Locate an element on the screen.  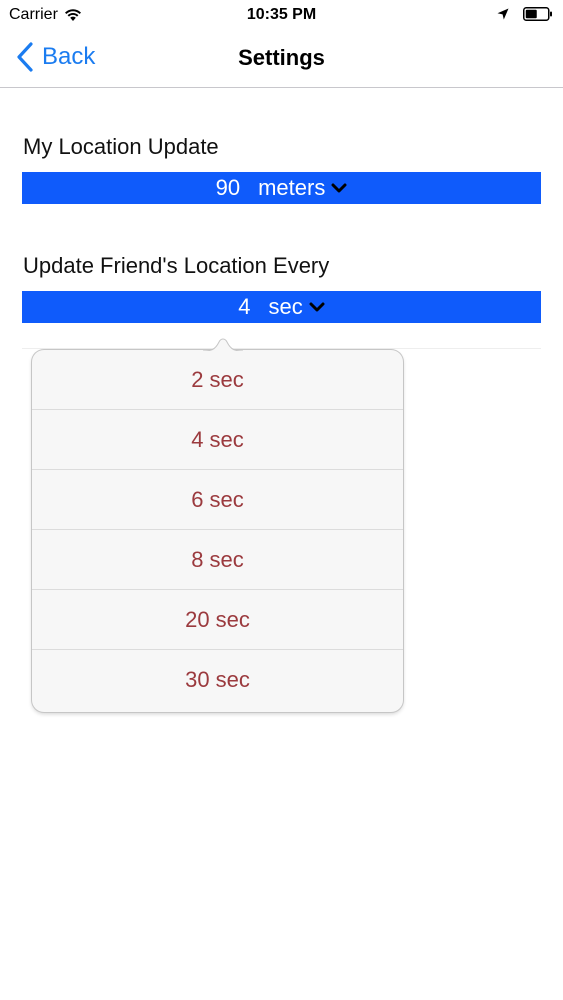
location-arrow-icon is located at coordinates (503, 14).